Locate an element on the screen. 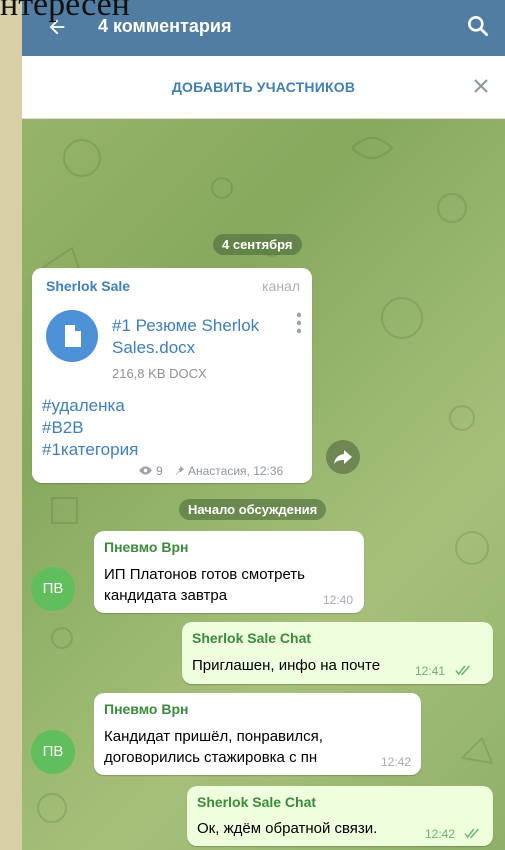  hashtag-b2b: #B2B is located at coordinates (63, 428).